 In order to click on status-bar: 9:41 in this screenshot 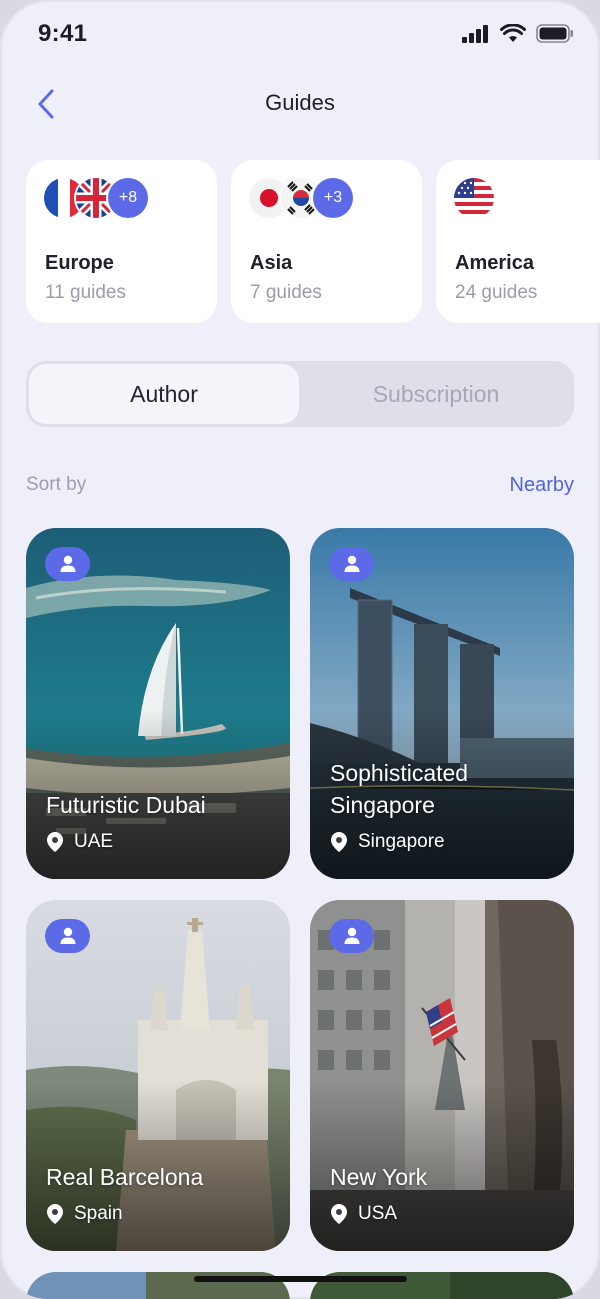, I will do `click(300, 35)`.